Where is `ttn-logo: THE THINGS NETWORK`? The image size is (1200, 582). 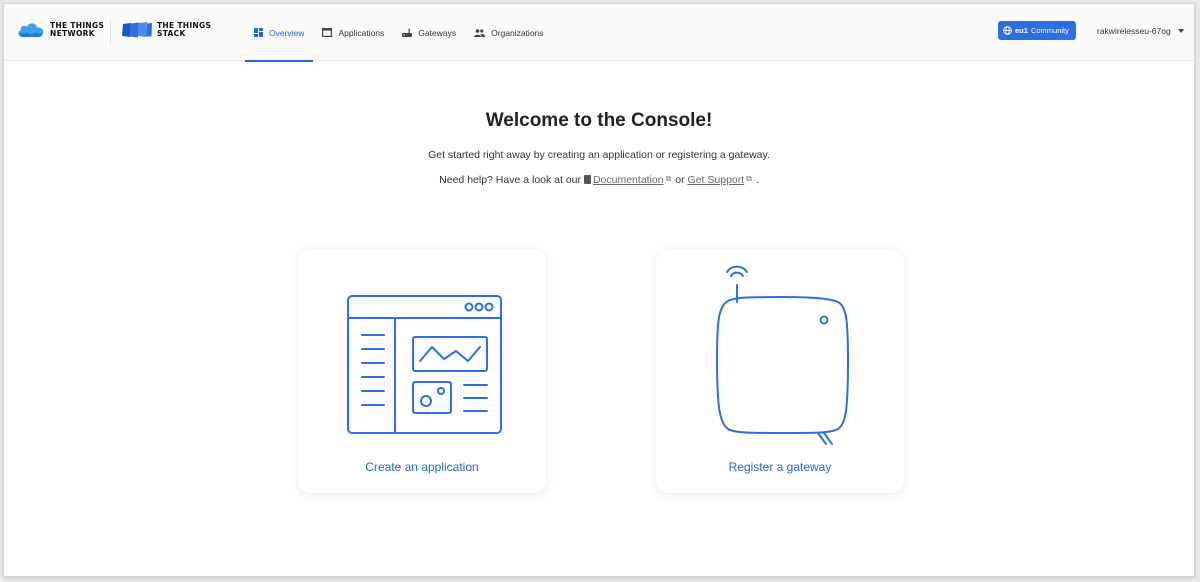 ttn-logo: THE THINGS NETWORK is located at coordinates (60, 30).